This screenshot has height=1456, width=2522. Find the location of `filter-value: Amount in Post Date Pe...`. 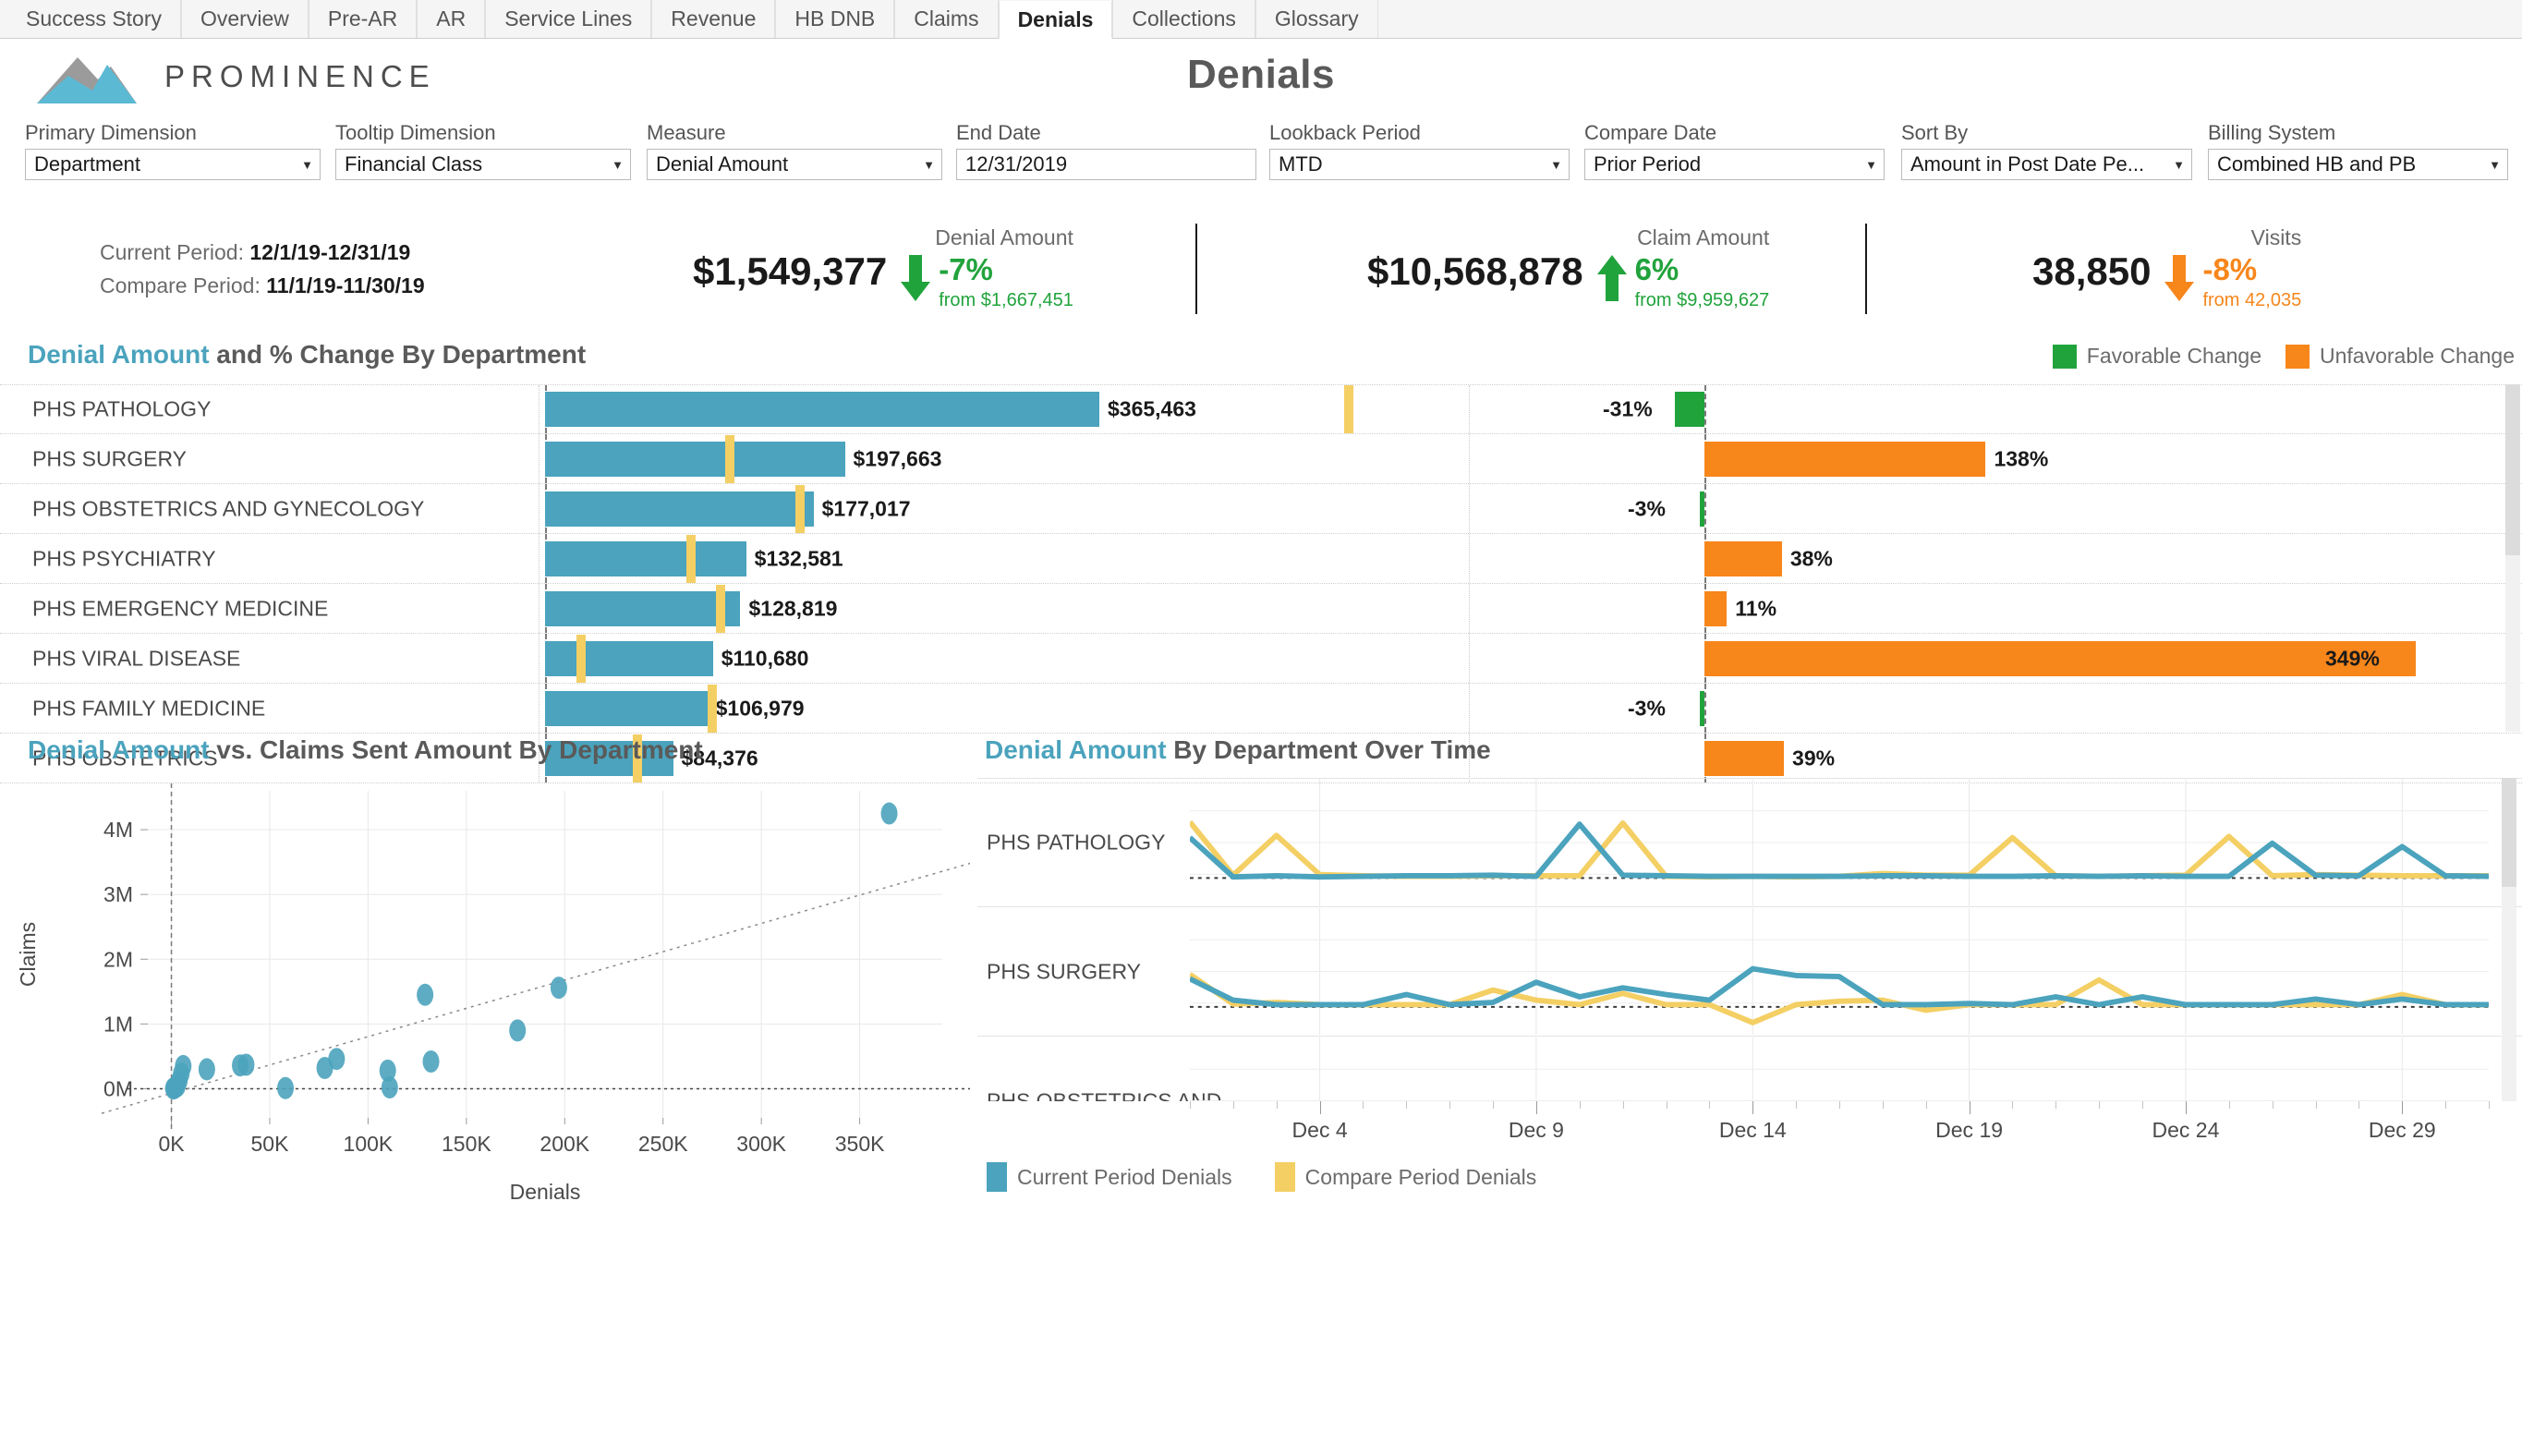

filter-value: Amount in Post Date Pe... is located at coordinates (2027, 164).